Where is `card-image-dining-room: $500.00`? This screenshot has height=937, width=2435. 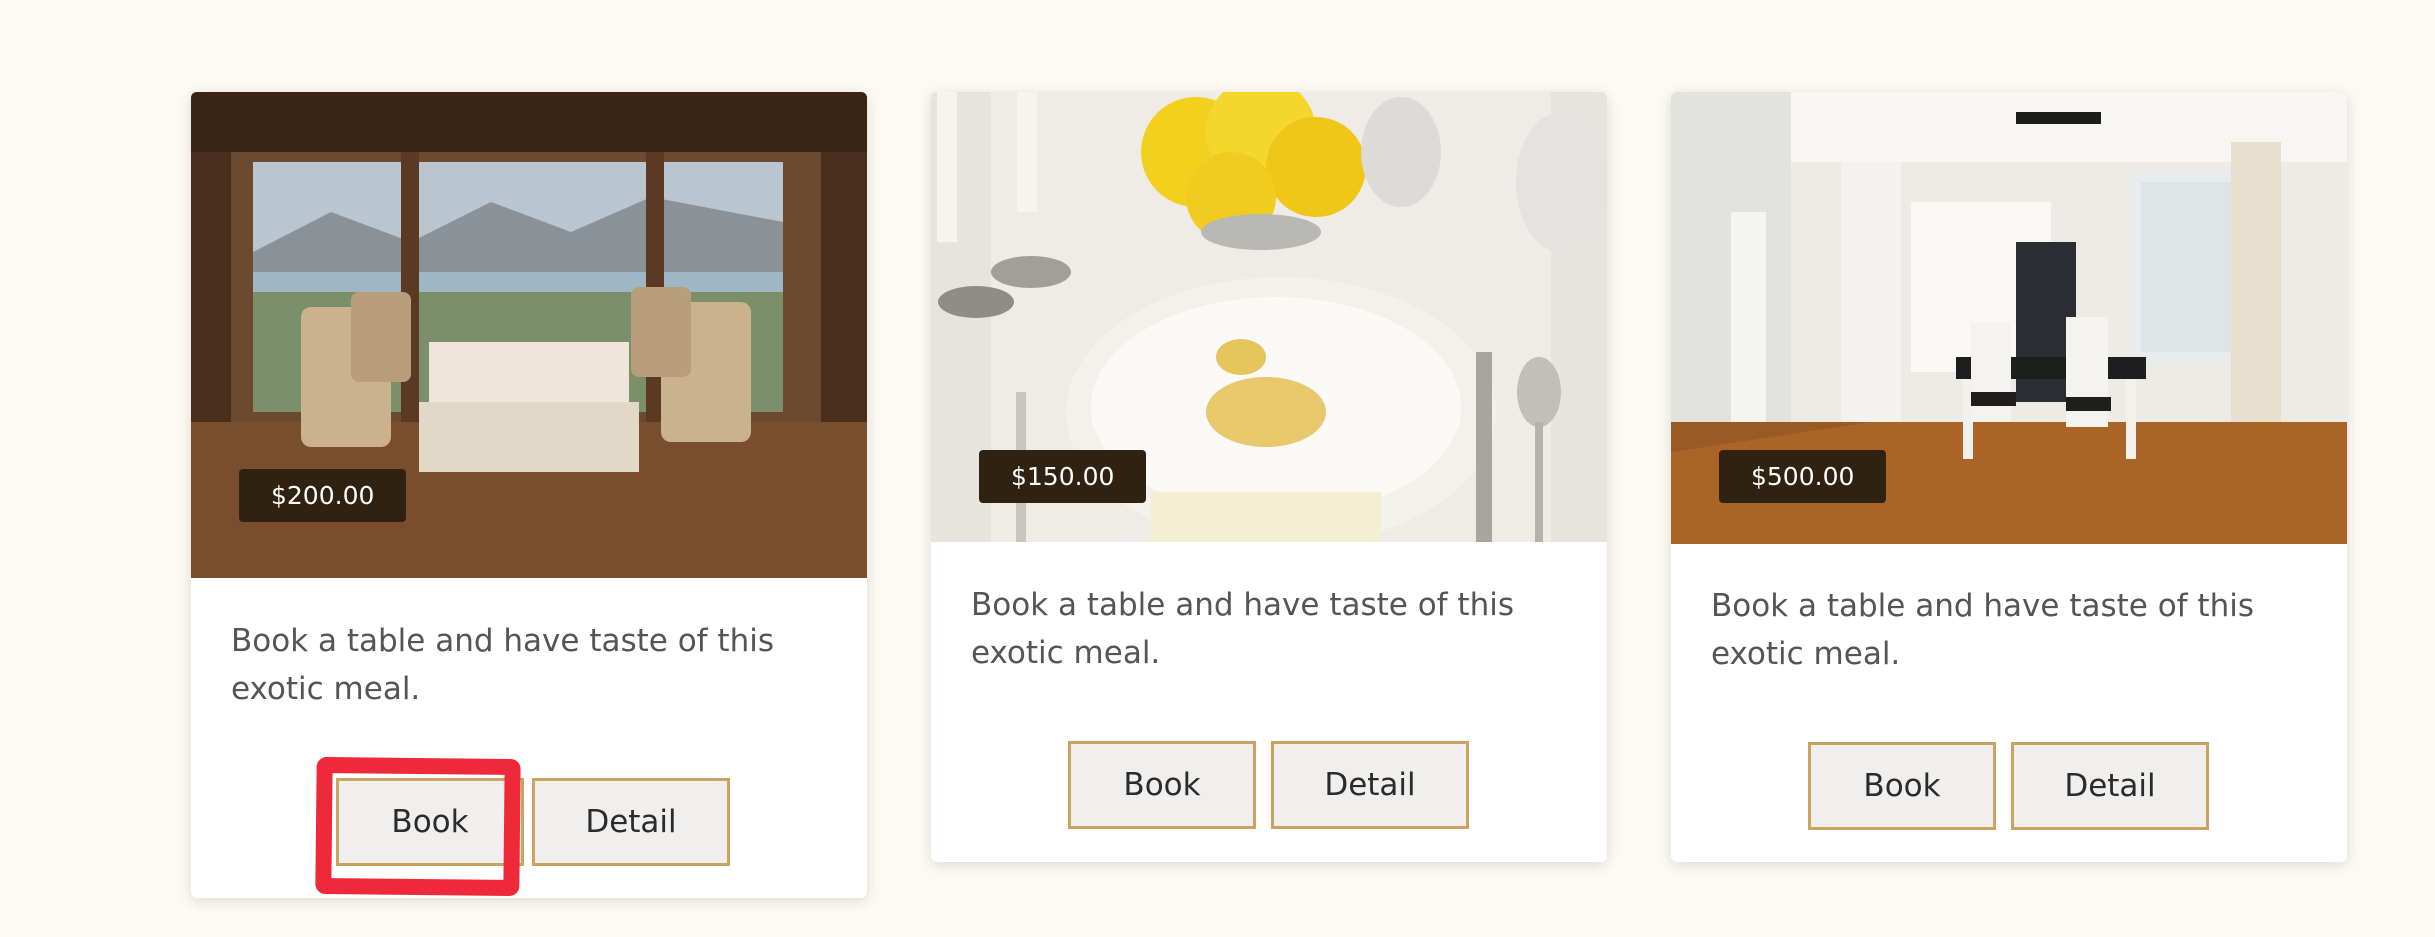
card-image-dining-room: $500.00 is located at coordinates (2009, 318).